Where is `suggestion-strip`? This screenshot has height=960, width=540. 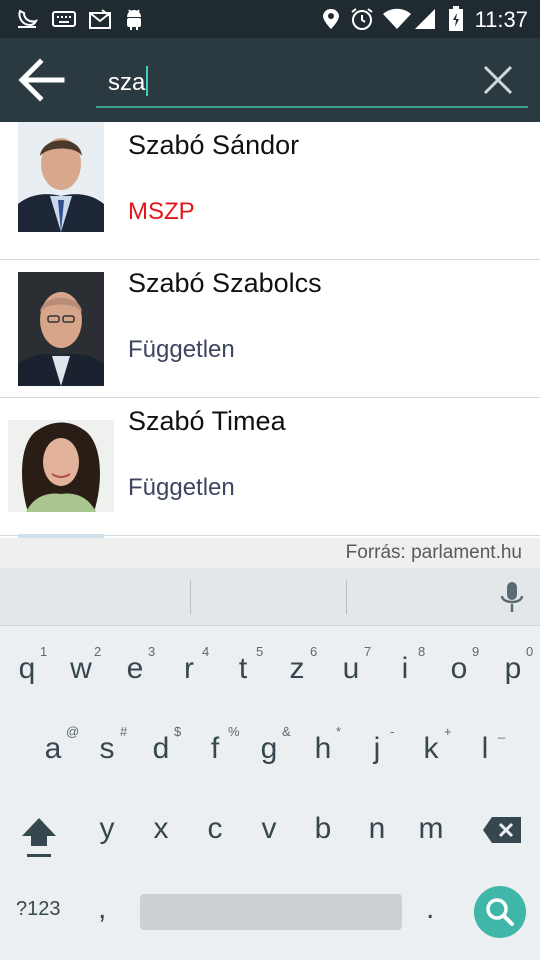 suggestion-strip is located at coordinates (270, 597).